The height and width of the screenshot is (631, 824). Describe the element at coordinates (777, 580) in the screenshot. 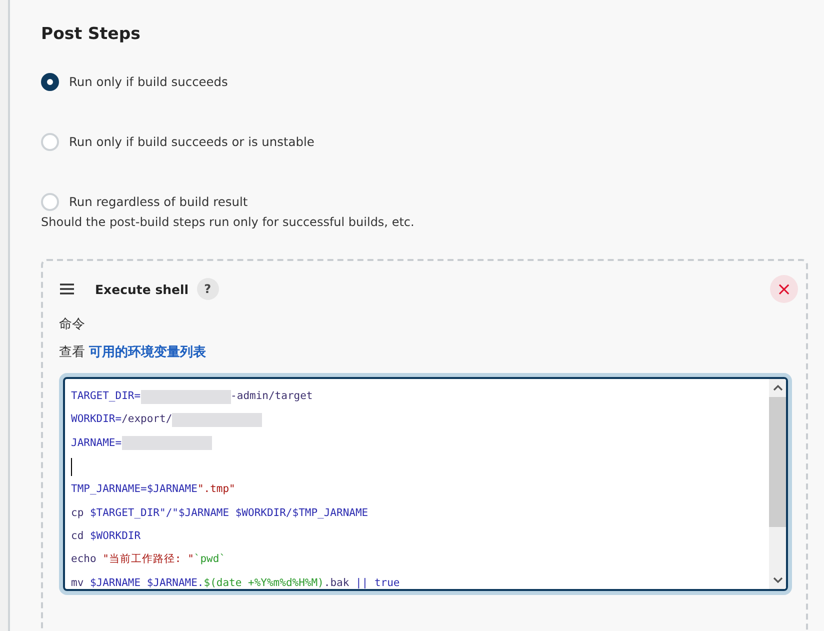

I see `scroll-down-icon` at that location.